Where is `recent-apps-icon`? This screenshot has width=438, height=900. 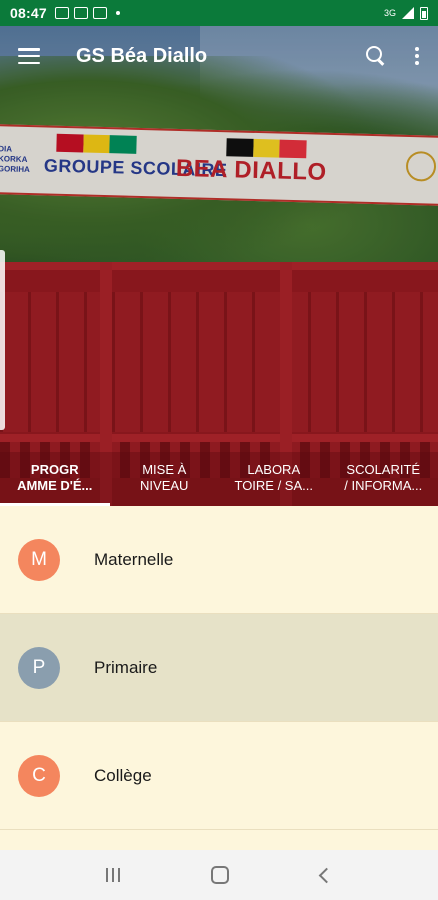 recent-apps-icon is located at coordinates (112, 875).